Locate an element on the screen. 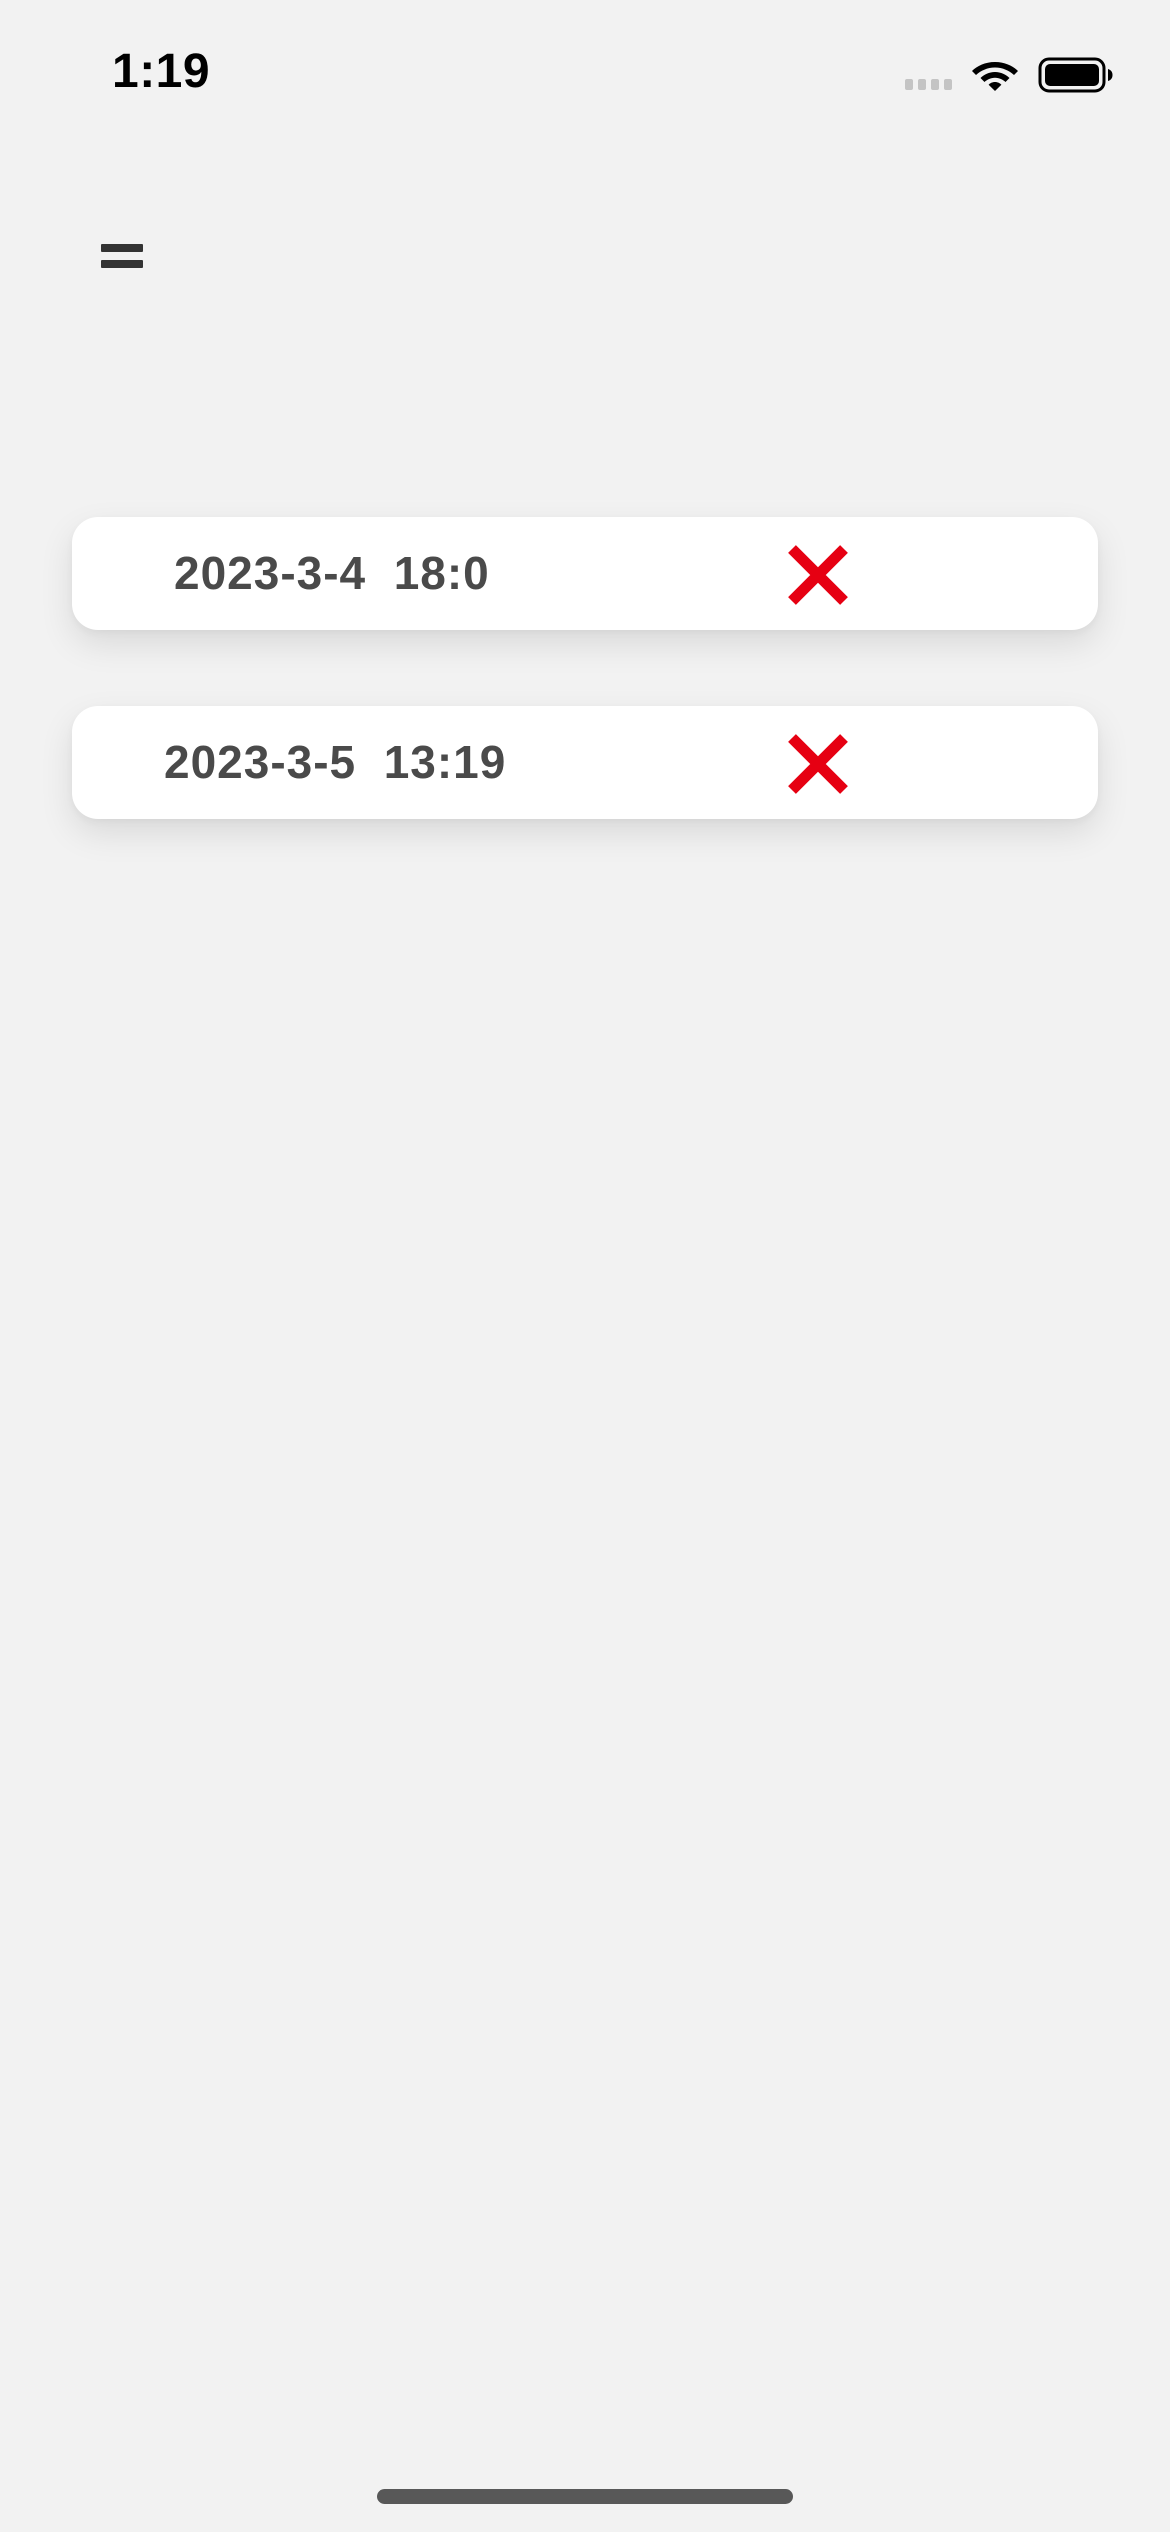  list-item: 2023-3-4 18:0 is located at coordinates (585, 573).